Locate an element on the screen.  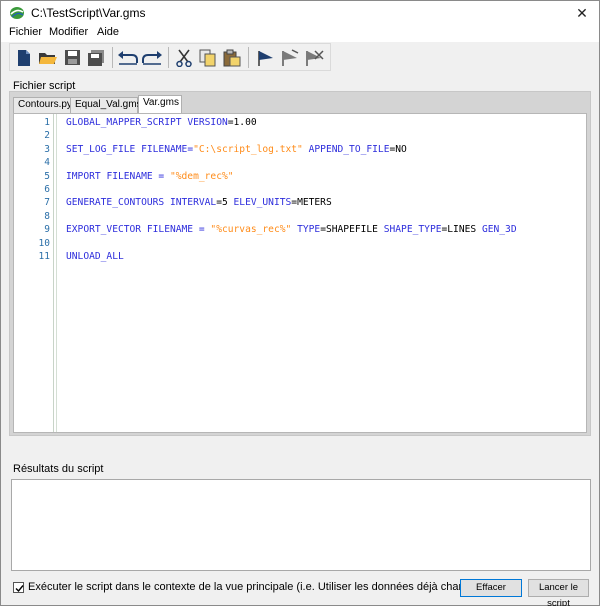
line-number: 3 is located at coordinates (47, 149).